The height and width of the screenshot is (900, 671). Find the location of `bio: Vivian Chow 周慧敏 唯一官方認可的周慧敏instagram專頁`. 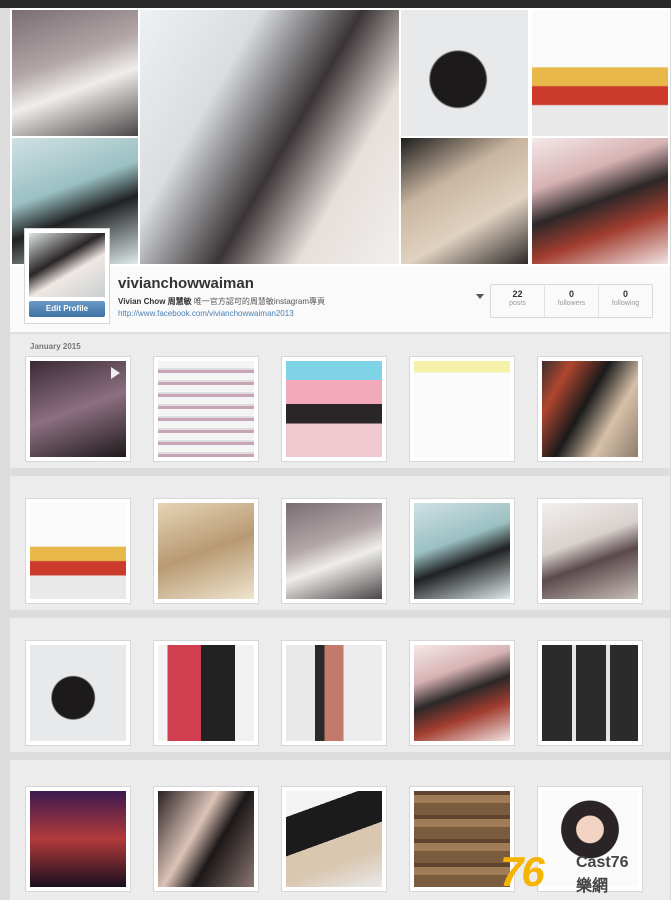

bio: Vivian Chow 周慧敏 唯一官方認可的周慧敏instagram專頁 is located at coordinates (221, 301).